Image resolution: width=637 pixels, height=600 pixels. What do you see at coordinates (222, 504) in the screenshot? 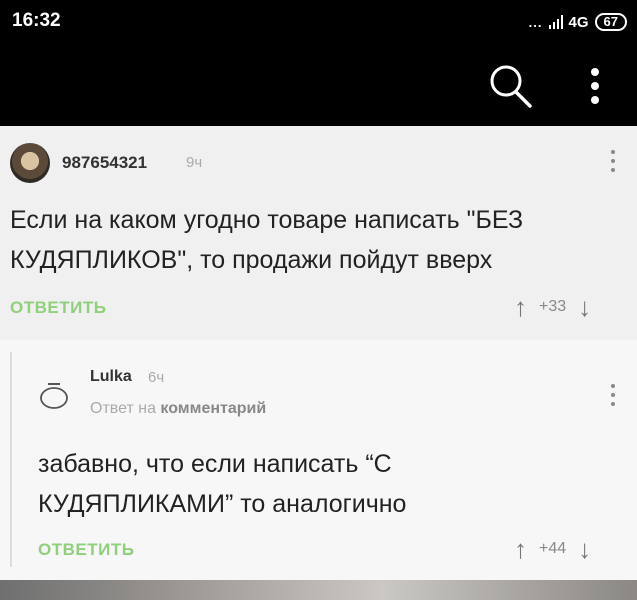
I see `comment-text-line: КУДЯПЛИКАМИ” то аналогично` at bounding box center [222, 504].